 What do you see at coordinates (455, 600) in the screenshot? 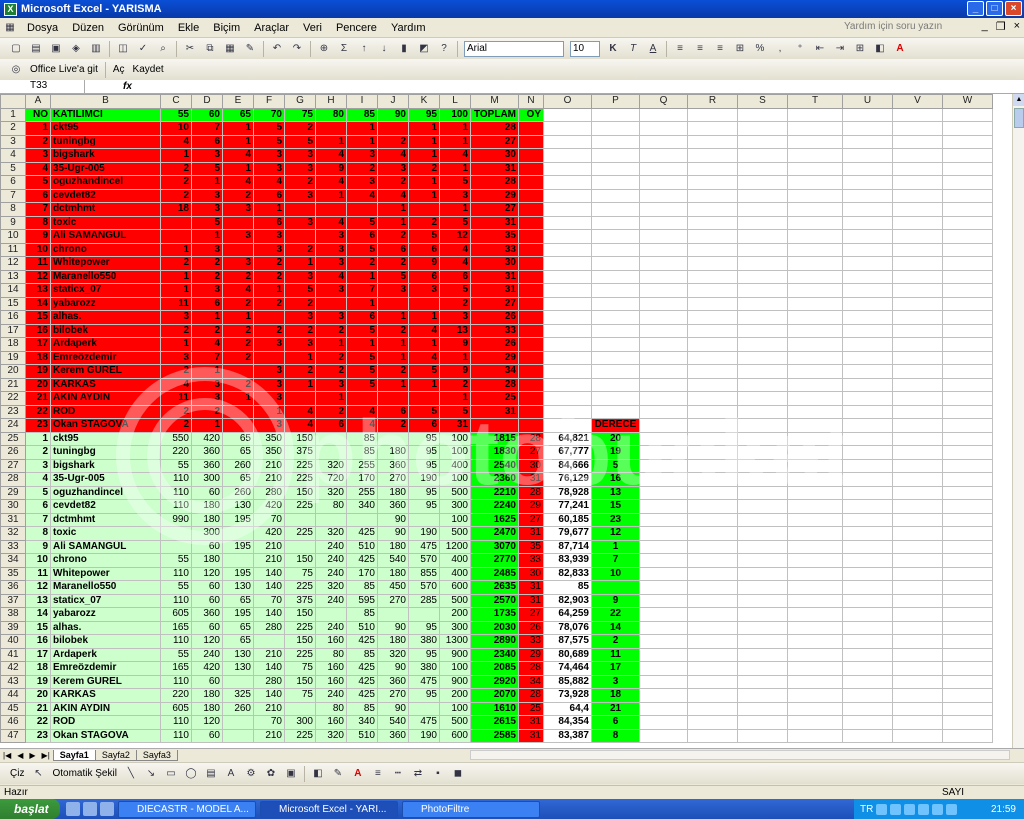
I see `cell: 500` at bounding box center [455, 600].